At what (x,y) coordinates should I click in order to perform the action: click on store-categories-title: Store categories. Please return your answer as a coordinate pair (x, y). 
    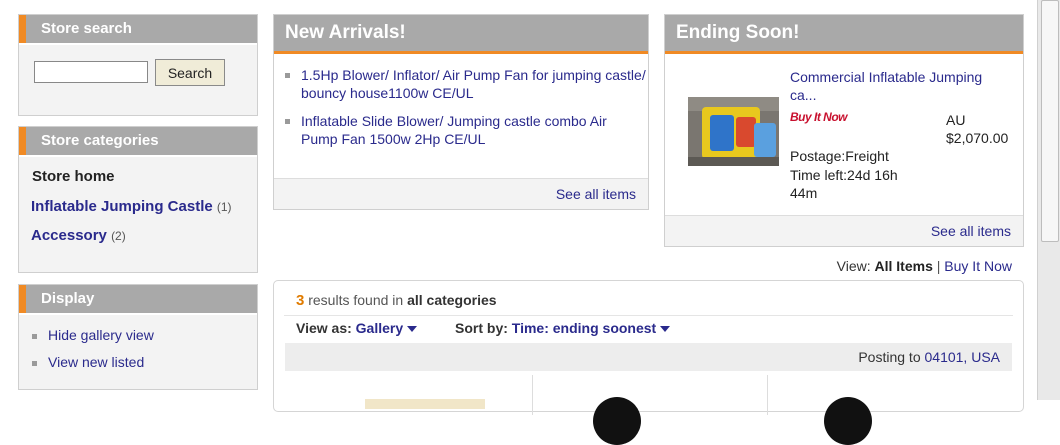
    Looking at the image, I should click on (138, 142).